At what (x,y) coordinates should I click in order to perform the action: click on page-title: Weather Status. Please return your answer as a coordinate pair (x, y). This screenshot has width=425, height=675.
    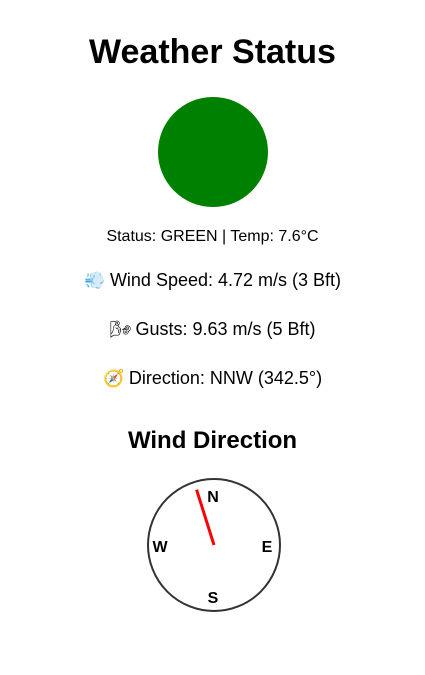
    Looking at the image, I should click on (212, 52).